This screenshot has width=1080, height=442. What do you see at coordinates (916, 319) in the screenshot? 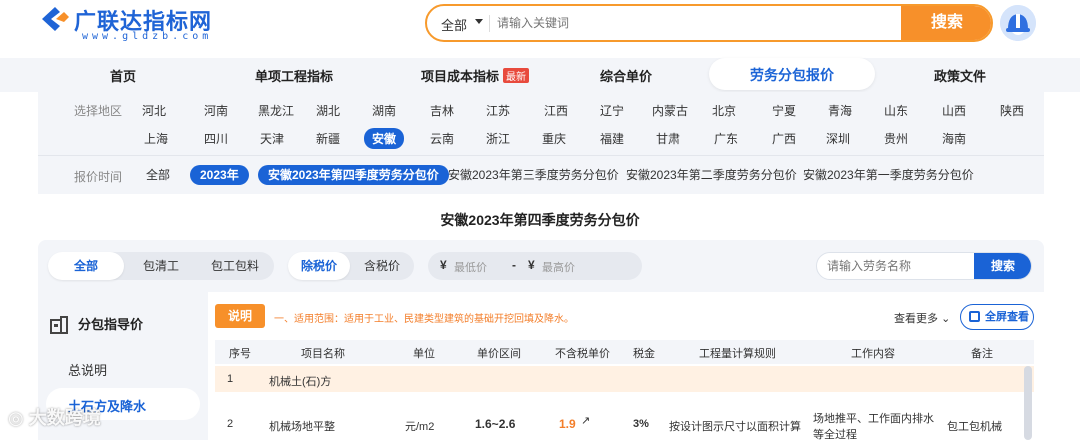
I see `view-more-label: 查看更多` at bounding box center [916, 319].